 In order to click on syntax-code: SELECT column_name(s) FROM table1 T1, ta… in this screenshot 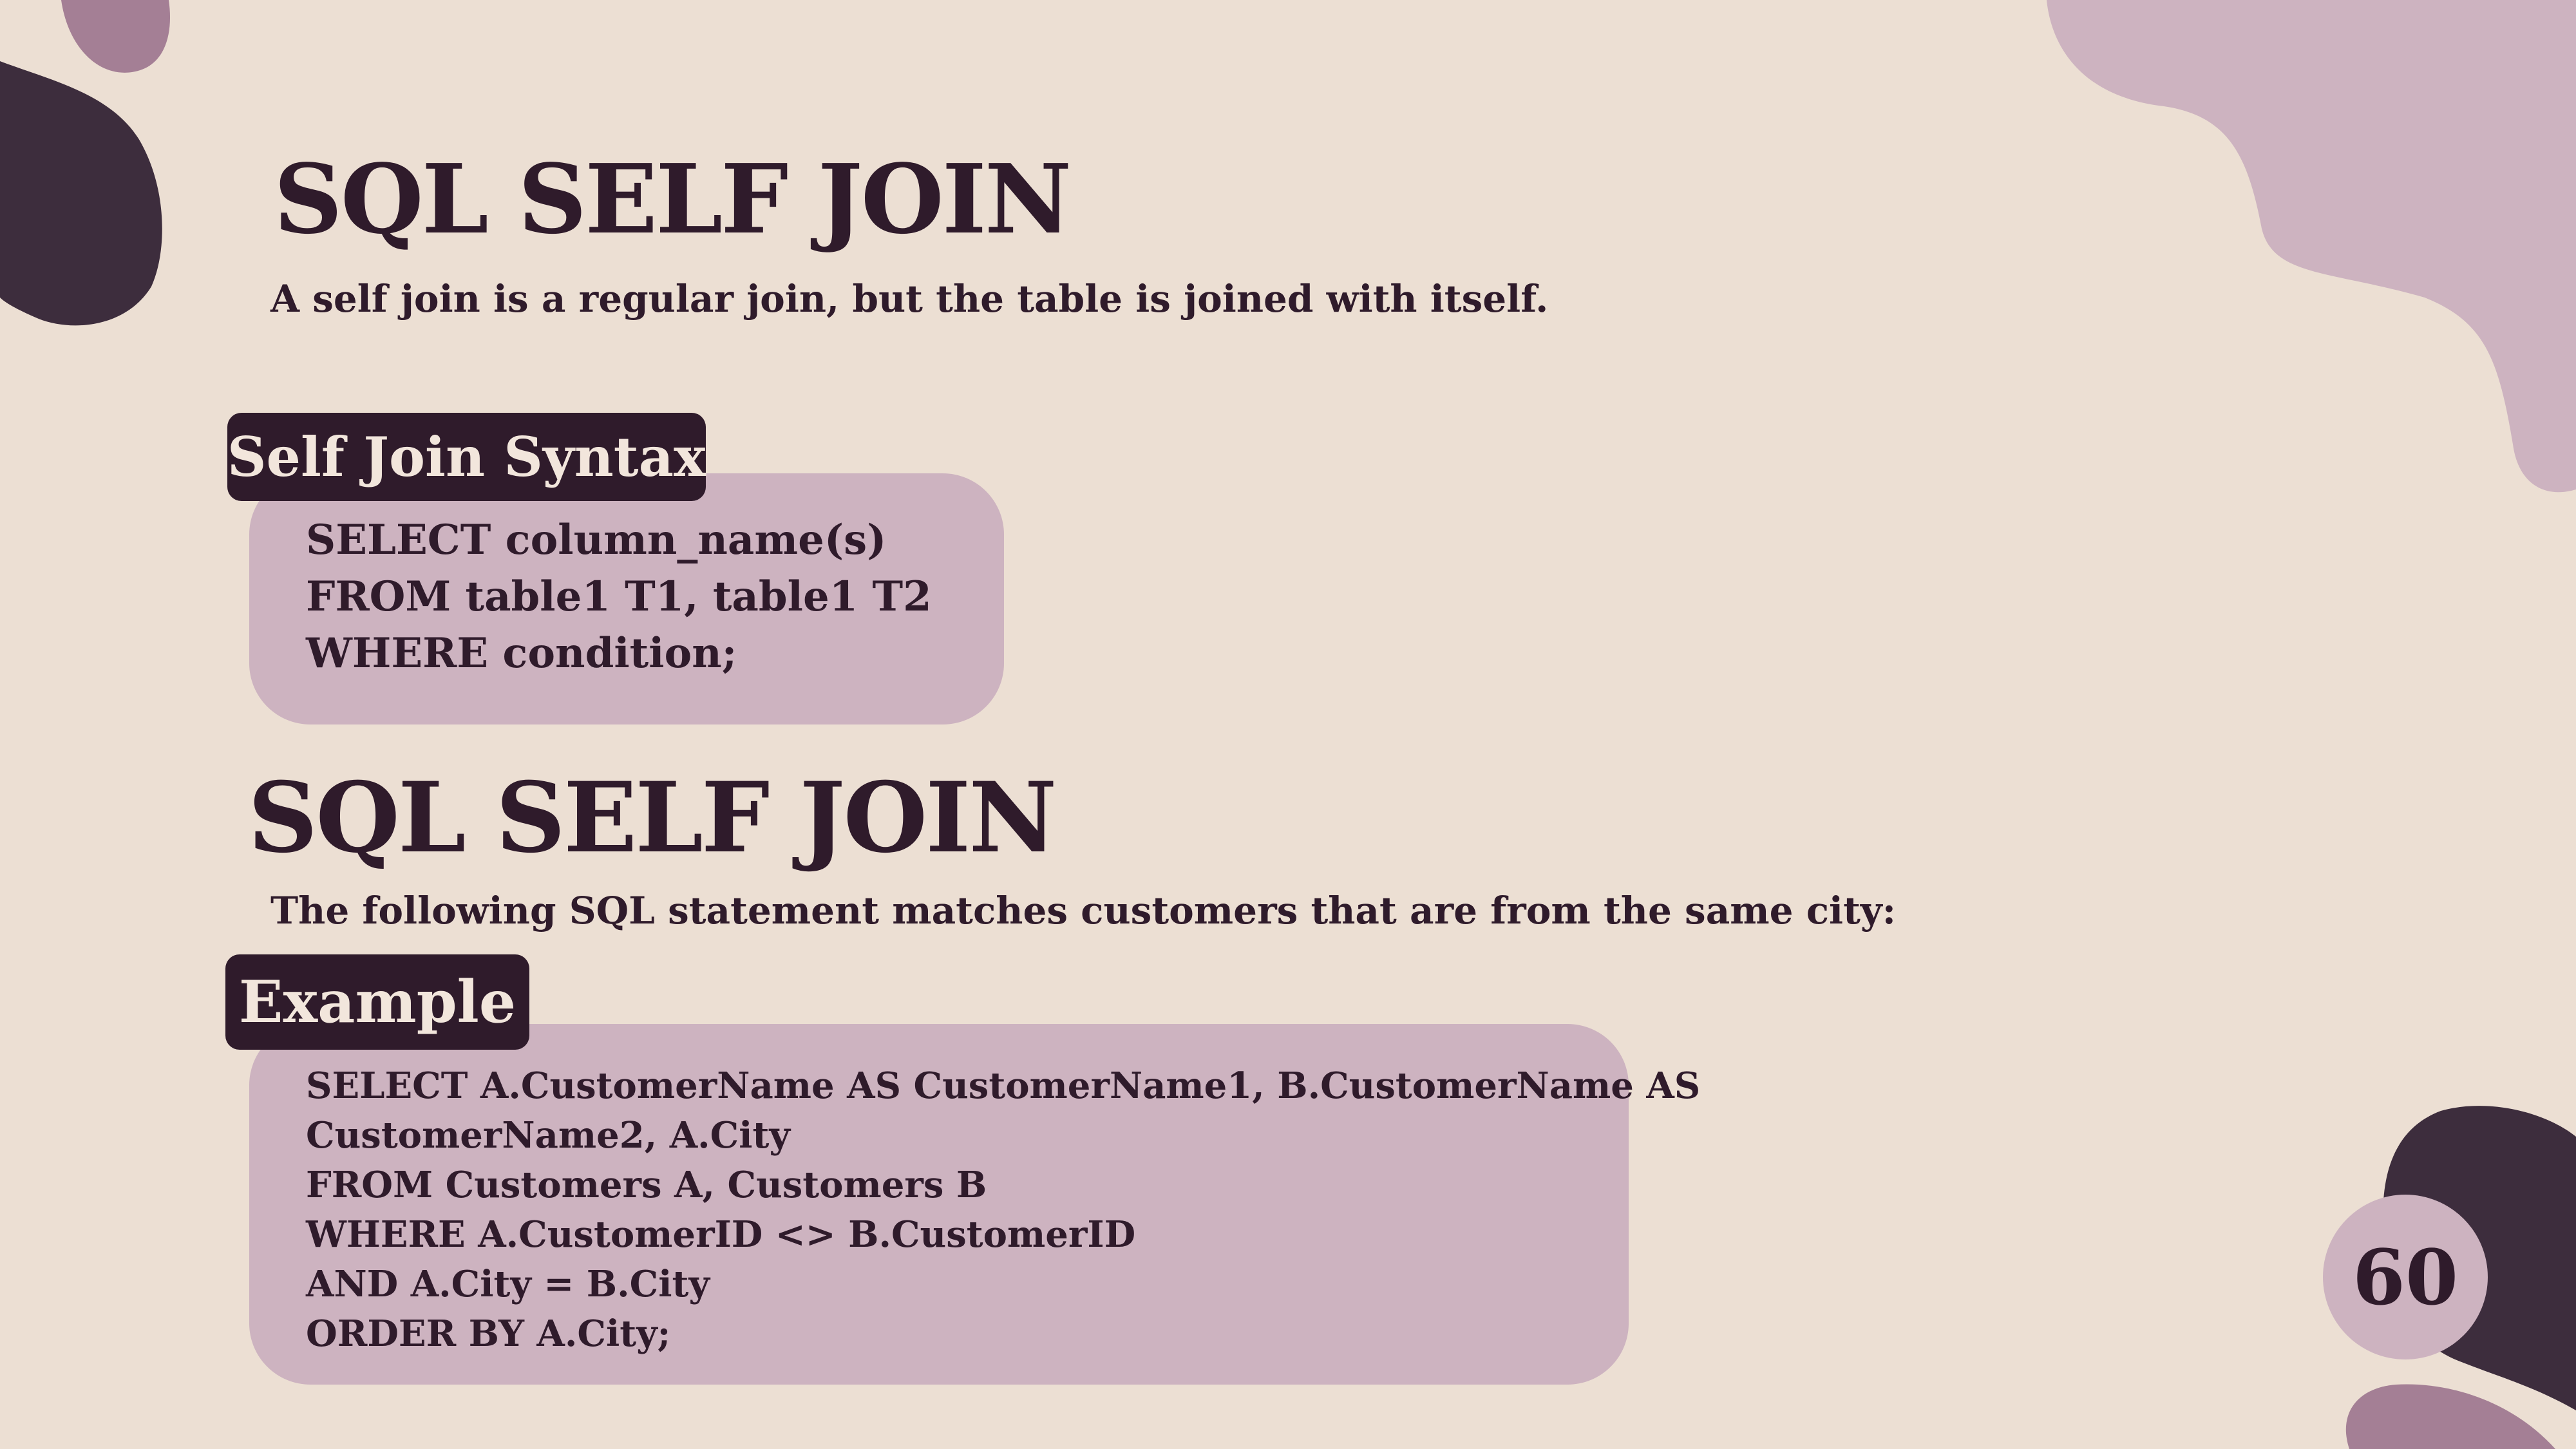, I will do `click(619, 597)`.